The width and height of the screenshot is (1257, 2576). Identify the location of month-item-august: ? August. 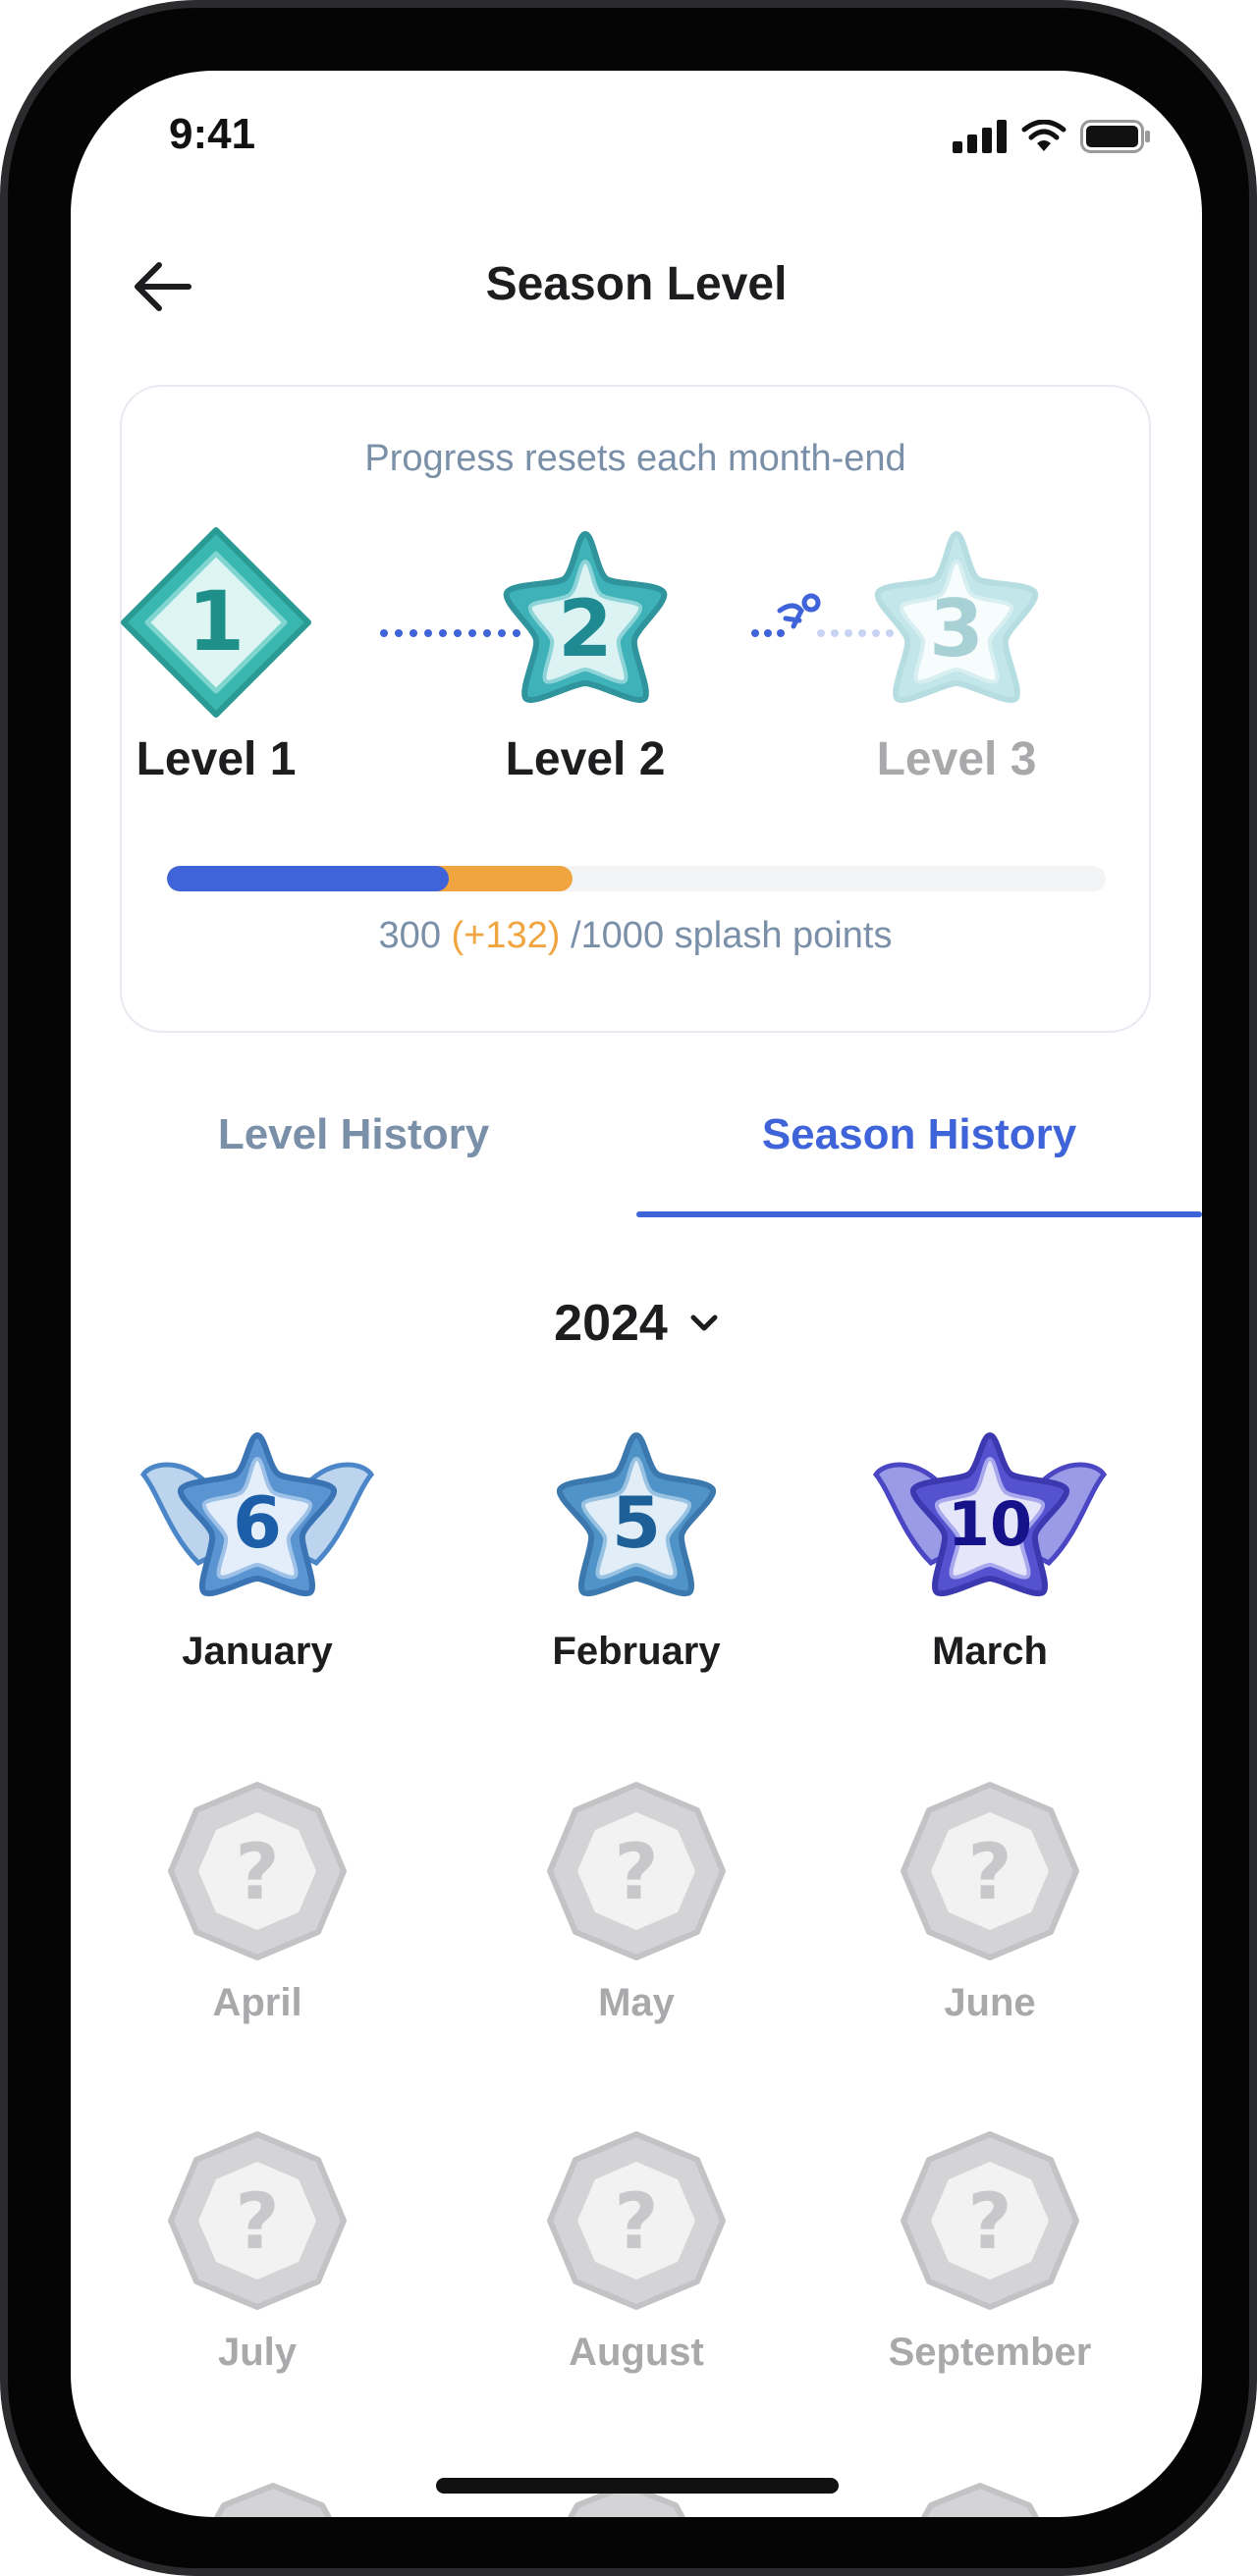
(637, 2250).